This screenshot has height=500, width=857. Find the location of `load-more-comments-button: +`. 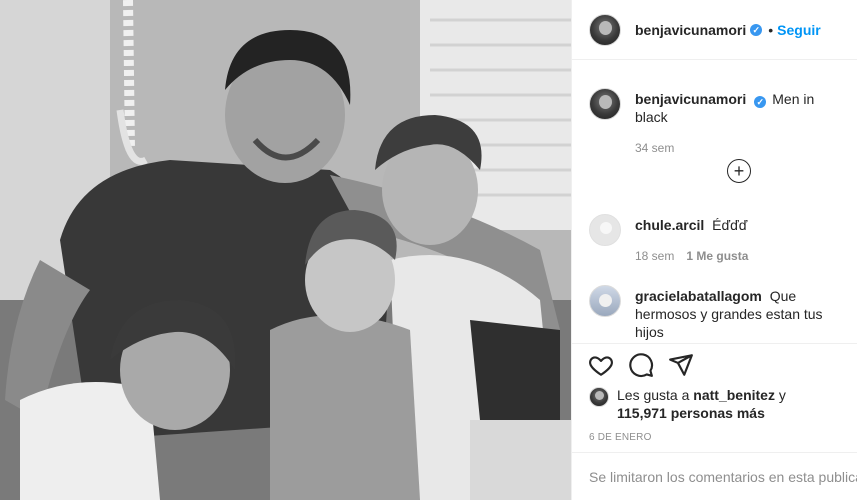

load-more-comments-button: + is located at coordinates (739, 171).